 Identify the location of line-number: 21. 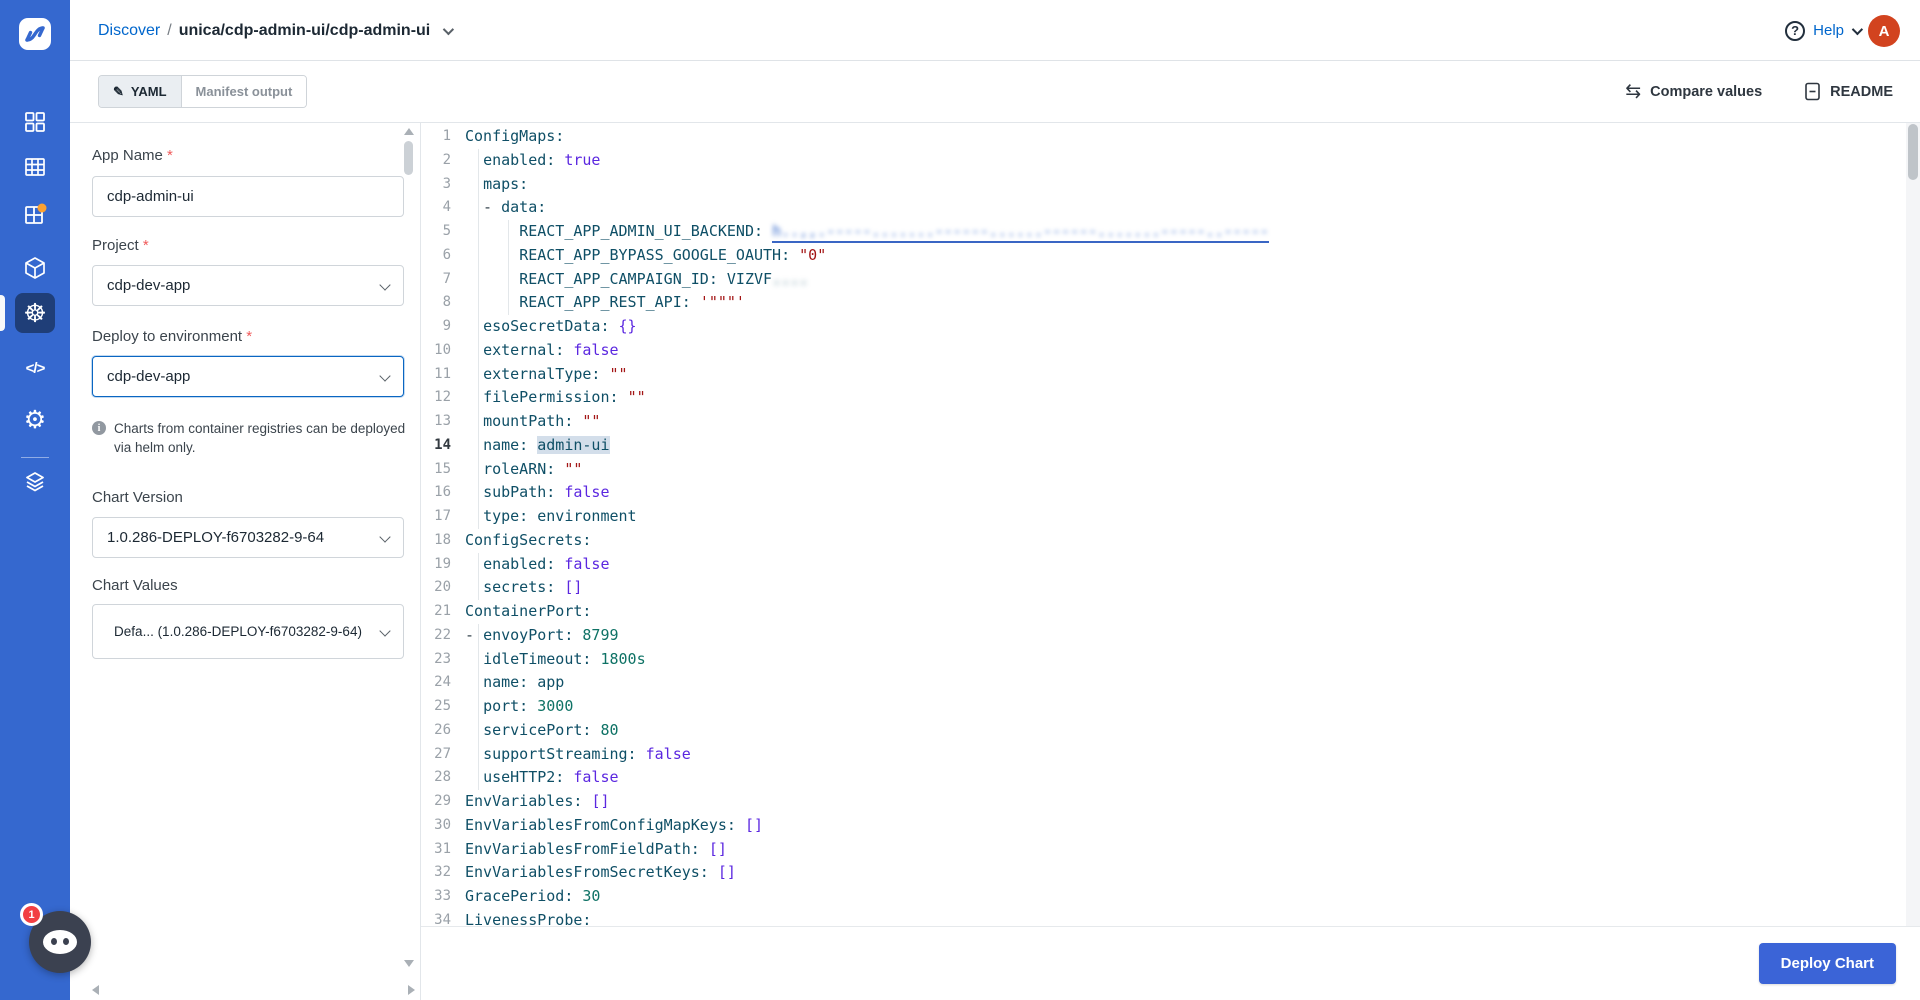
(442, 611).